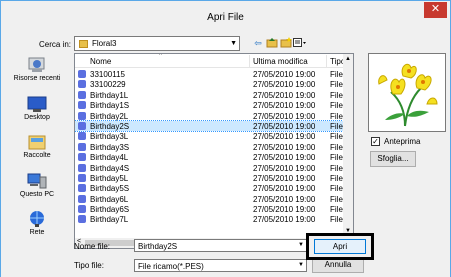 The width and height of the screenshot is (451, 277). Describe the element at coordinates (408, 95) in the screenshot. I see `embroidery-preview` at that location.